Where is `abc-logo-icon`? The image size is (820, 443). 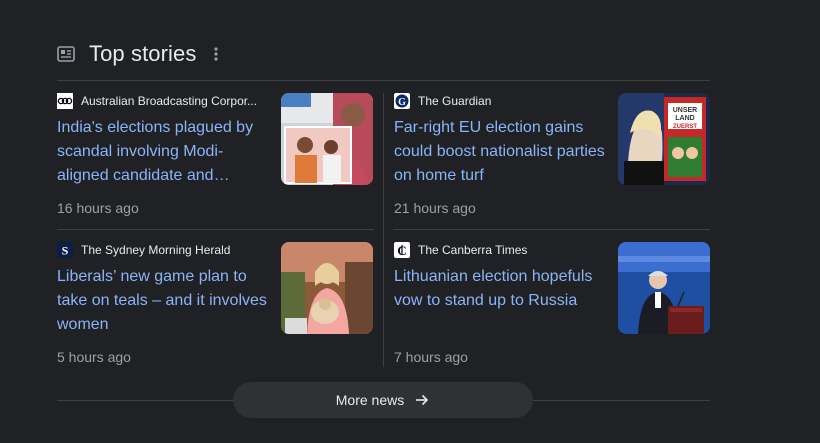 abc-logo-icon is located at coordinates (65, 101).